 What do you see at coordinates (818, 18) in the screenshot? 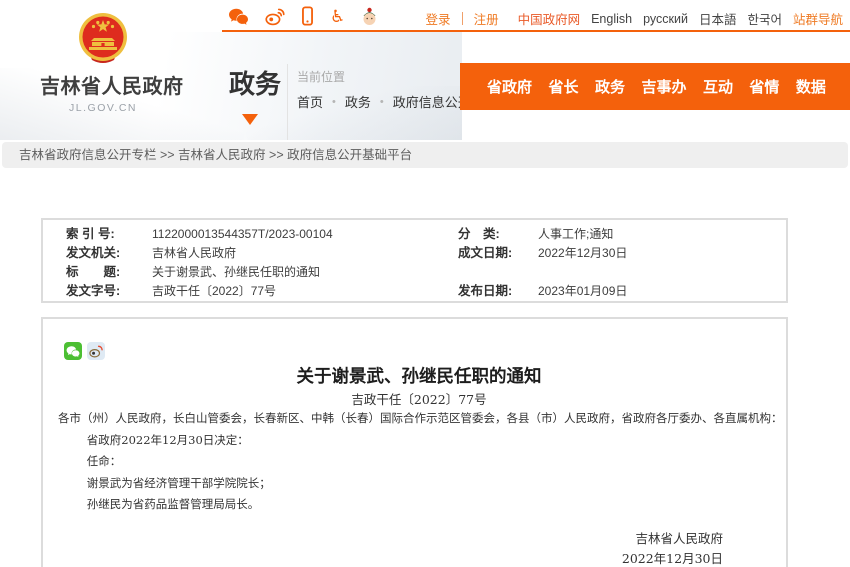
I see `link-site-group-nav: 站群导航` at bounding box center [818, 18].